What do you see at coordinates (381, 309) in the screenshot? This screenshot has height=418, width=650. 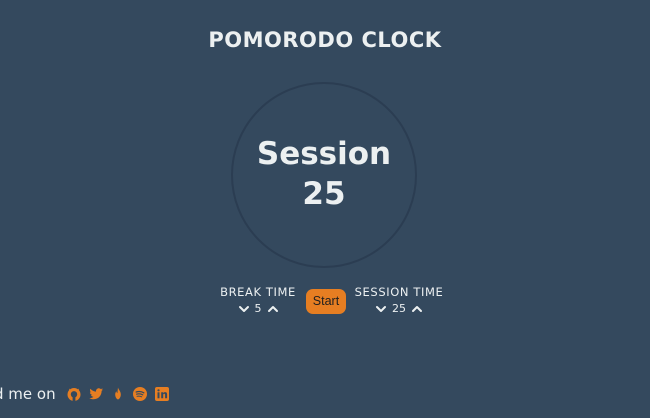 I see `session-decrease-icon` at bounding box center [381, 309].